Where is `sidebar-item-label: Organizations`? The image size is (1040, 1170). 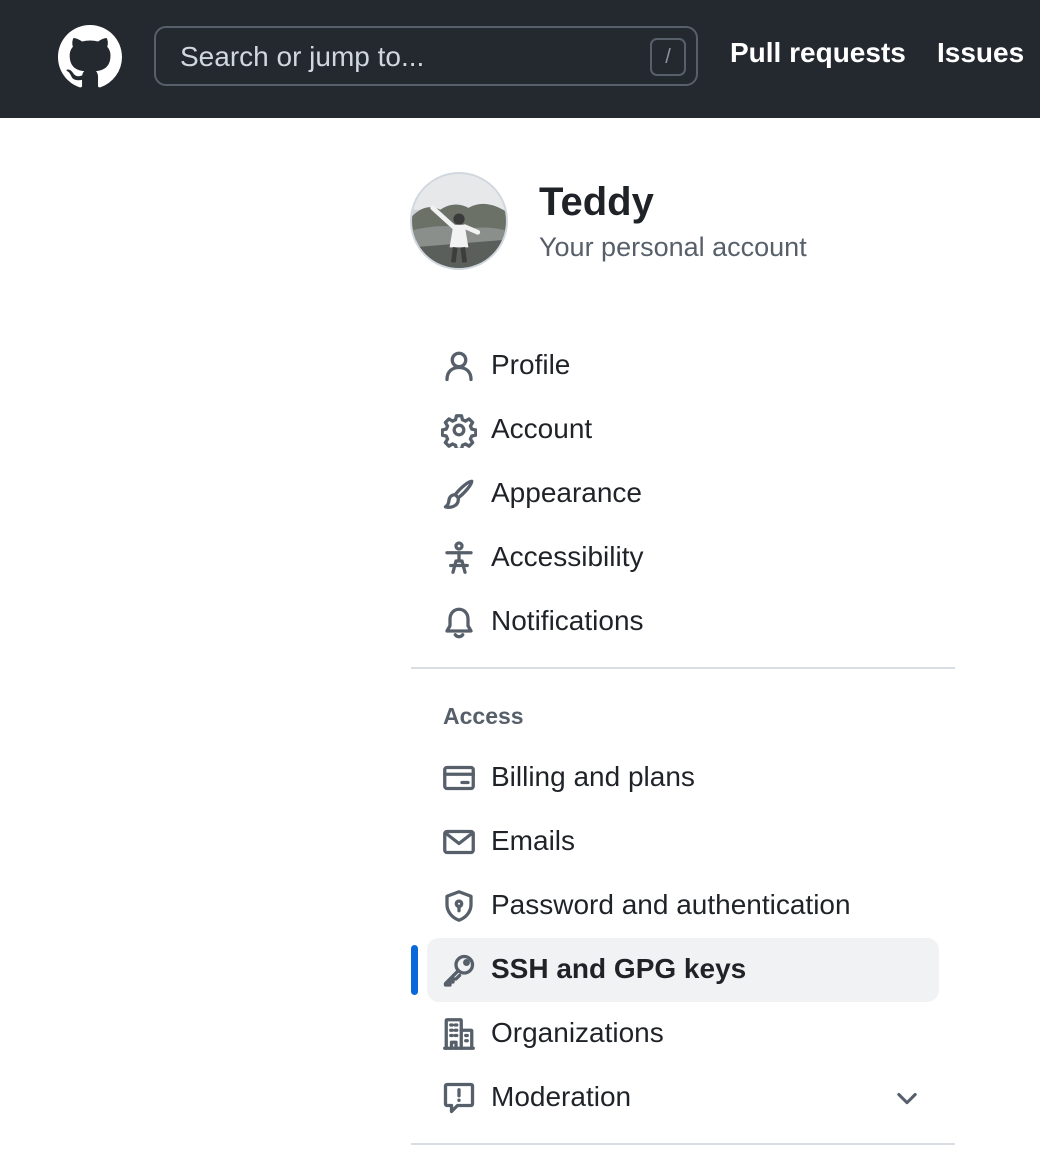 sidebar-item-label: Organizations is located at coordinates (577, 1032).